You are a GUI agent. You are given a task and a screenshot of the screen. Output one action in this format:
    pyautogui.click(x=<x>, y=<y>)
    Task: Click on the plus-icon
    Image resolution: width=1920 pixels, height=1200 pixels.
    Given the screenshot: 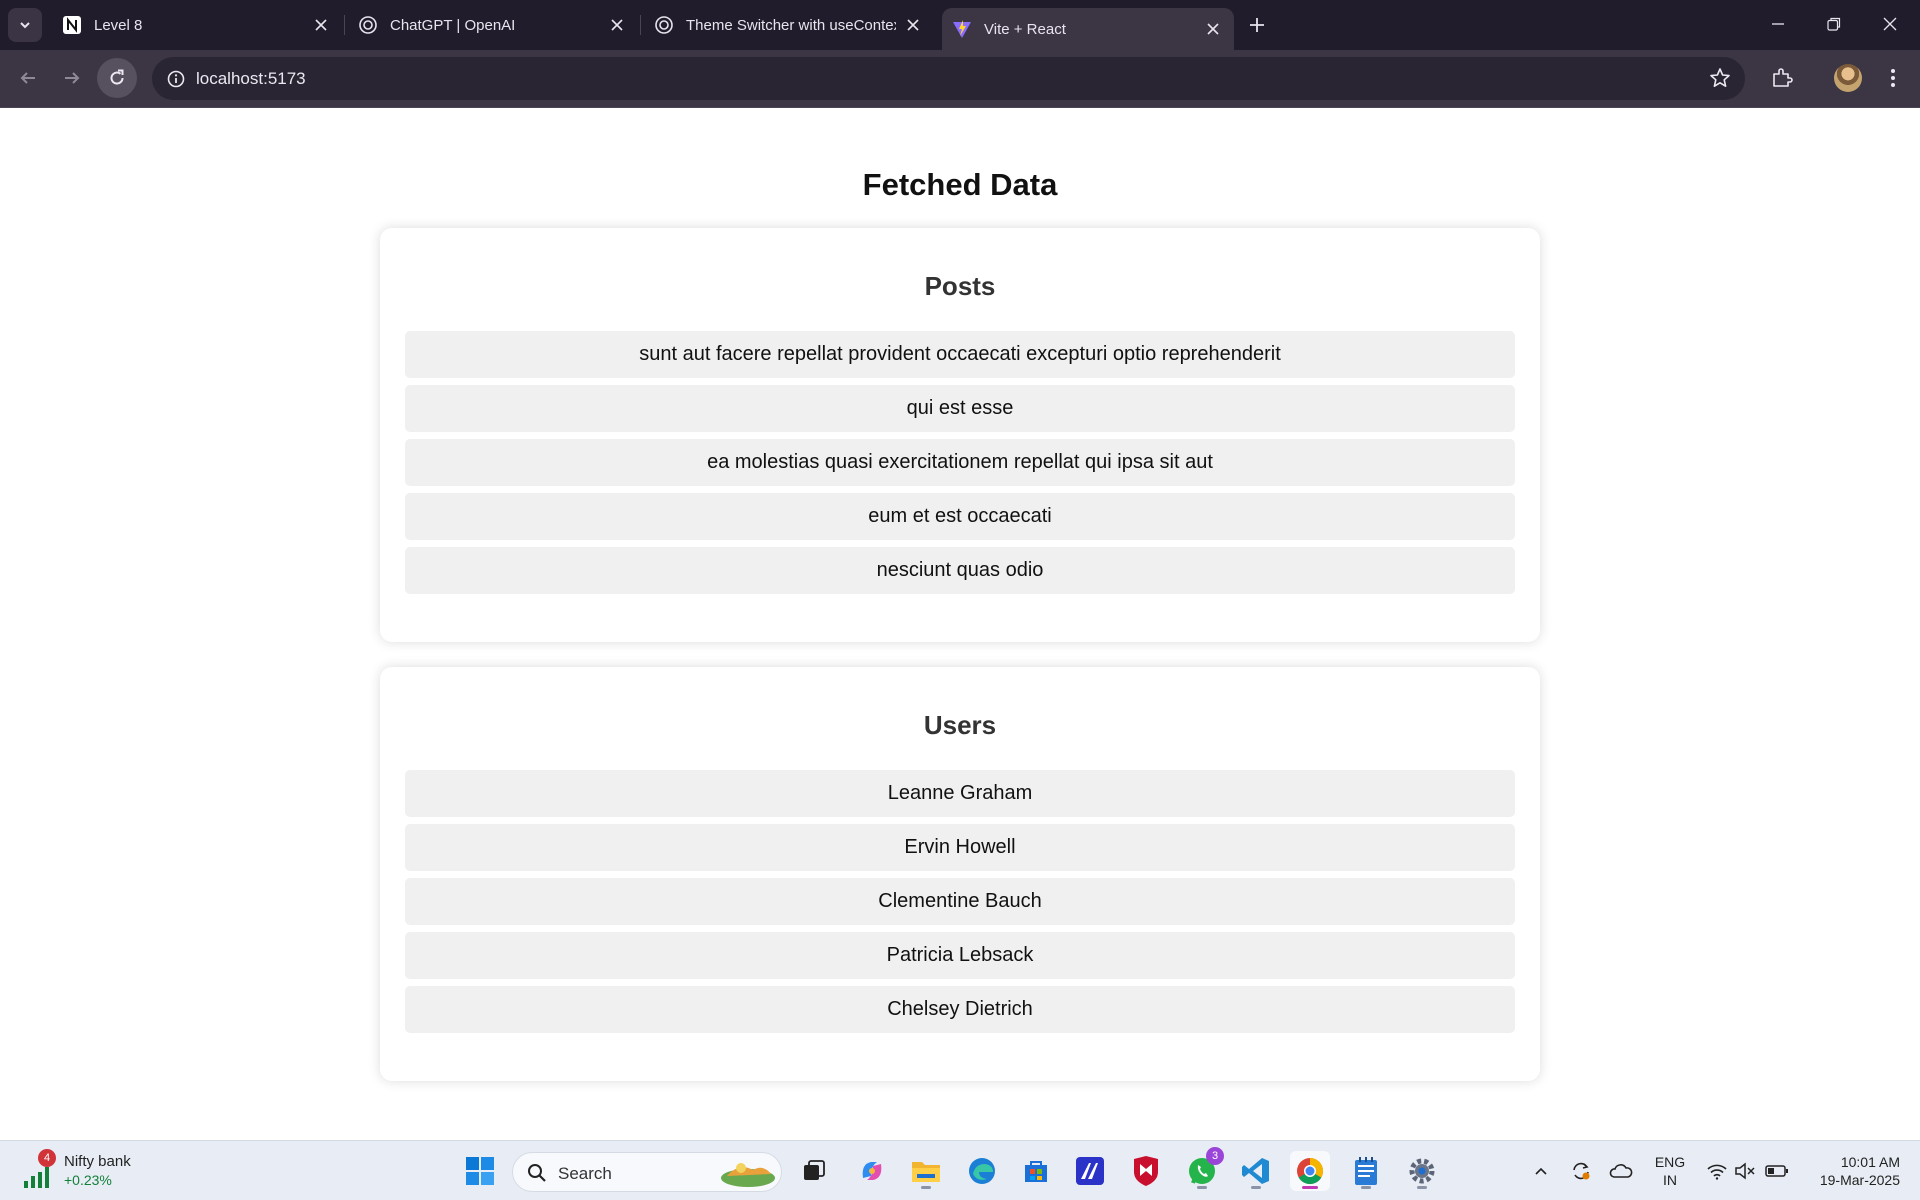 What is the action you would take?
    pyautogui.click(x=1257, y=25)
    